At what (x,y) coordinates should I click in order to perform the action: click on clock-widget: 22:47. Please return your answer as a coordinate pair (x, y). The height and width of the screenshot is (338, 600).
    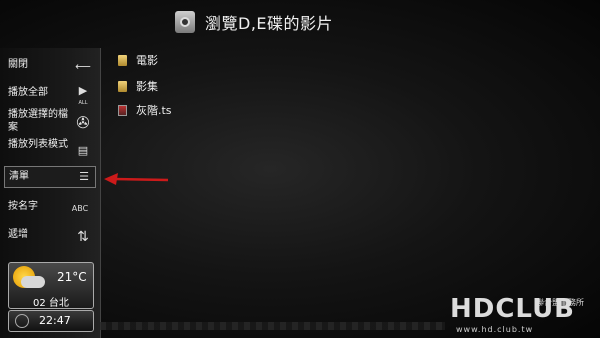
    Looking at the image, I should click on (51, 321).